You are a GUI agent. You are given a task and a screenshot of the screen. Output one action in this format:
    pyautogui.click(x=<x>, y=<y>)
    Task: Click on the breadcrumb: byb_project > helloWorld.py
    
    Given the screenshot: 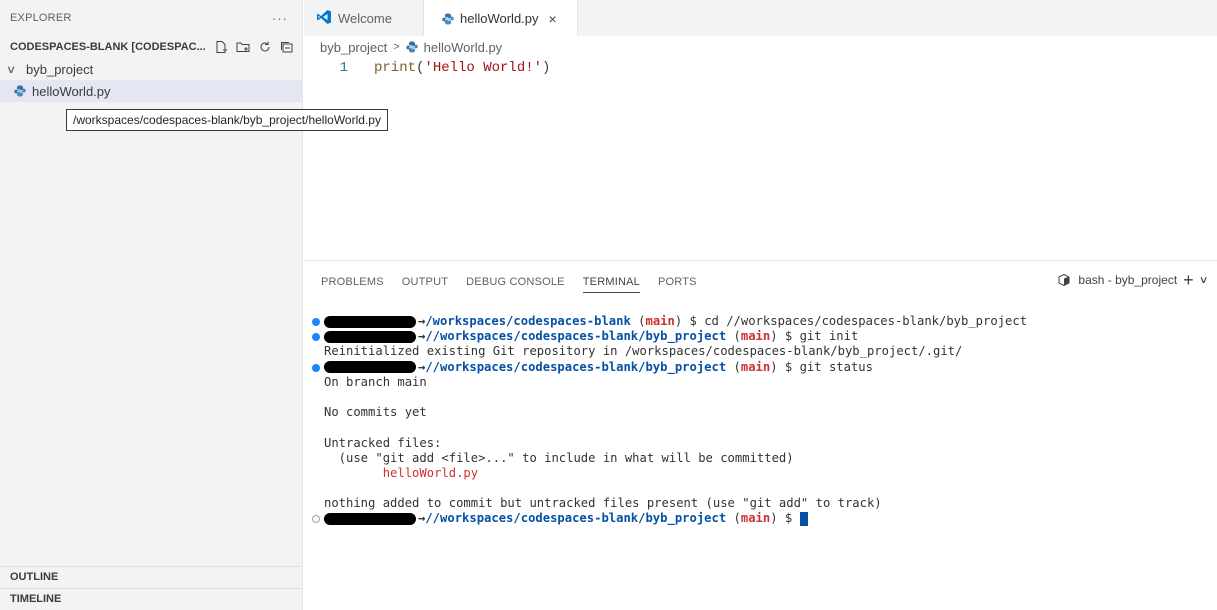 What is the action you would take?
    pyautogui.click(x=760, y=47)
    